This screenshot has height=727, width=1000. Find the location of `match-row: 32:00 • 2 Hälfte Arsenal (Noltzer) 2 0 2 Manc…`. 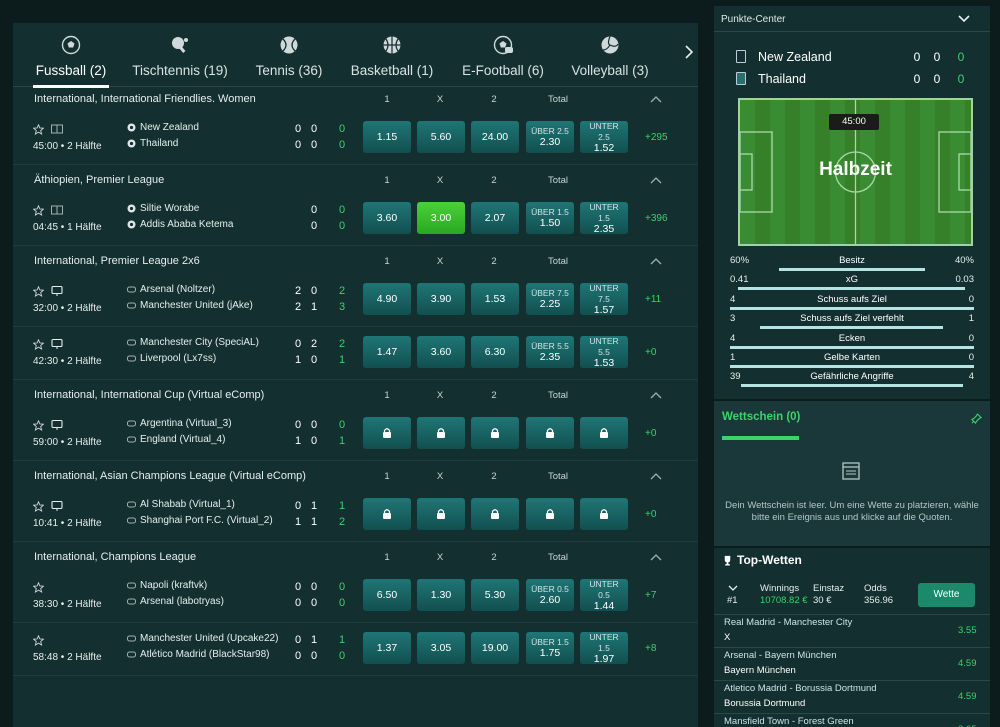

match-row: 32:00 • 2 Hälfte Arsenal (Noltzer) 2 0 2 Manc… is located at coordinates (355, 300).